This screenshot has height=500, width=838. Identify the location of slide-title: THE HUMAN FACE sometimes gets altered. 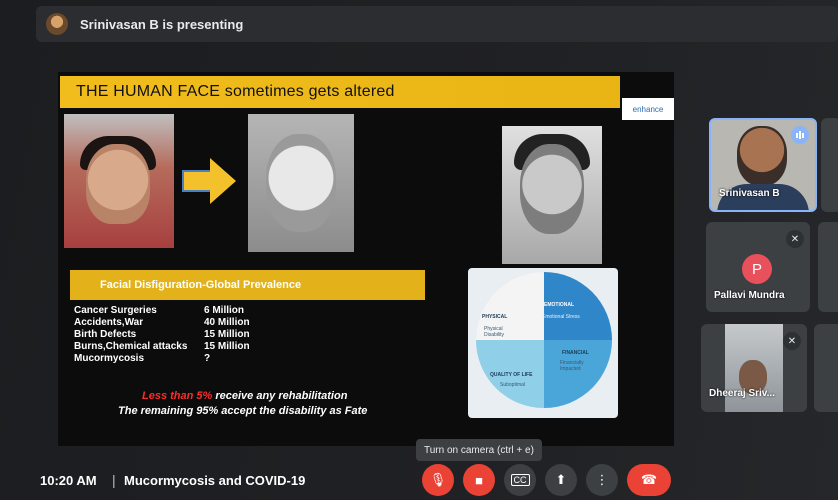
(235, 91).